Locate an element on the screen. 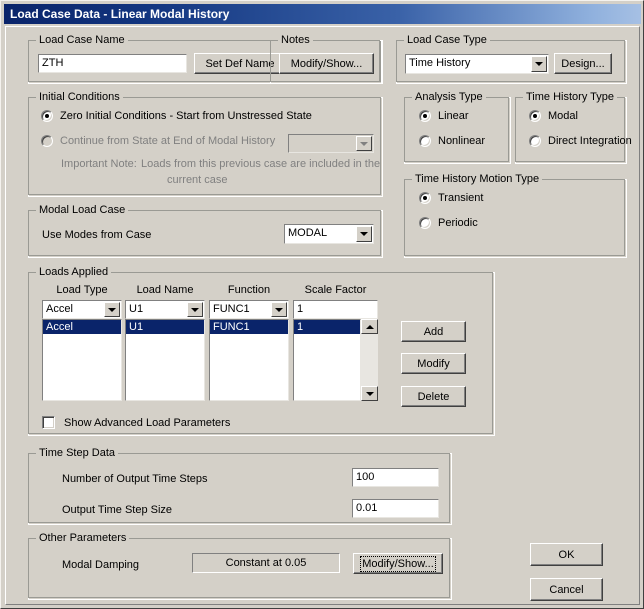 The height and width of the screenshot is (609, 644). loads-list-scrollbar is located at coordinates (369, 360).